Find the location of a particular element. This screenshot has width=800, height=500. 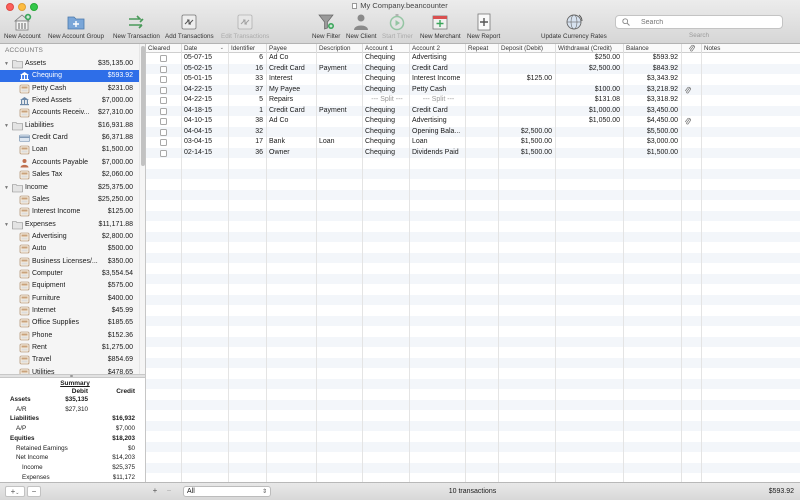

sidebar-item-fixed-assets: Fixed Assets $7,000.00 is located at coordinates (69, 101).